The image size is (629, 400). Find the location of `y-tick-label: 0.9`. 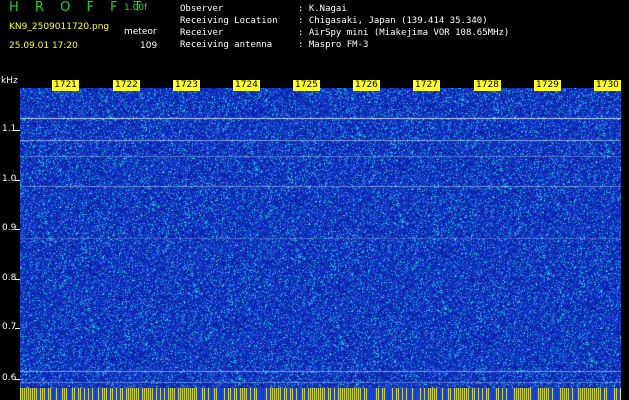

y-tick-label: 0.9 is located at coordinates (9, 228).